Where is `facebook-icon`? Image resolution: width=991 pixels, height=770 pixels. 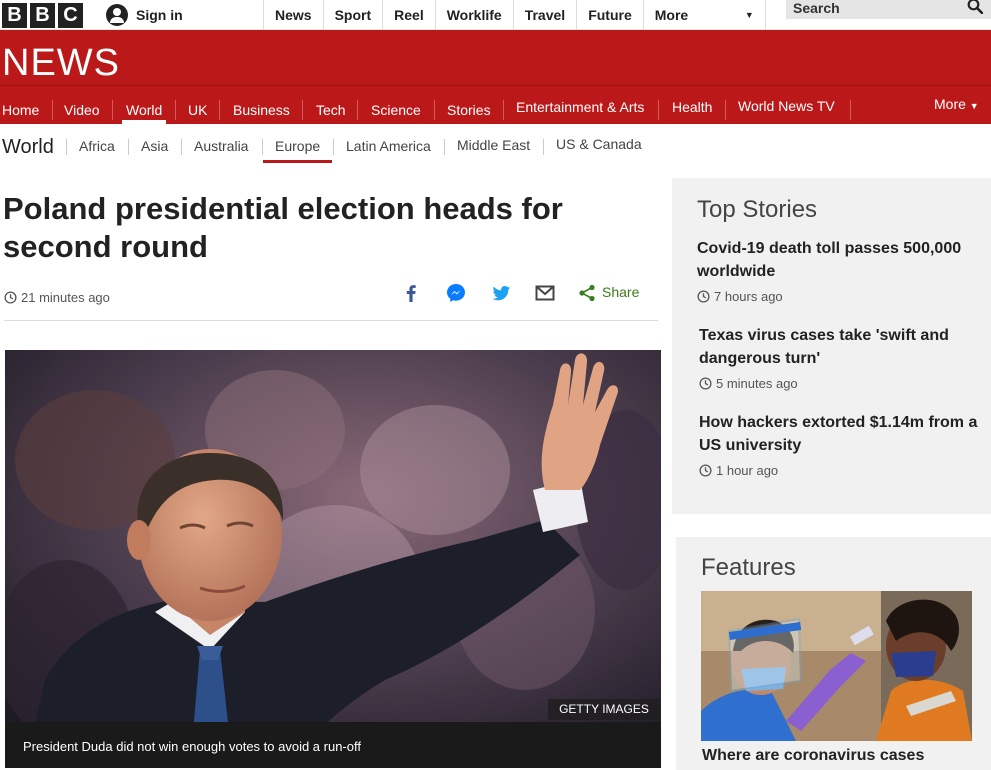 facebook-icon is located at coordinates (411, 293).